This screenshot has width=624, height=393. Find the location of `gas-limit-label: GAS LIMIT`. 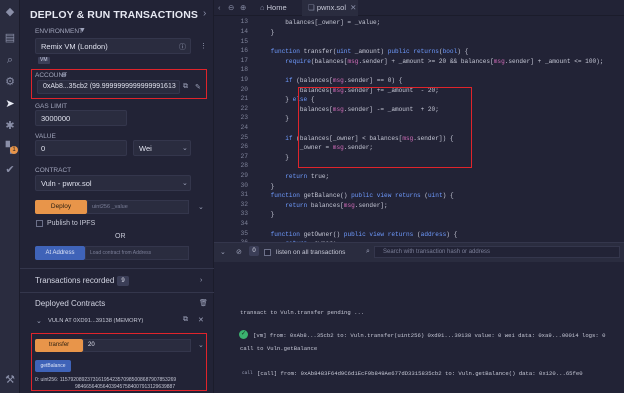

gas-limit-label: GAS LIMIT is located at coordinates (51, 106).